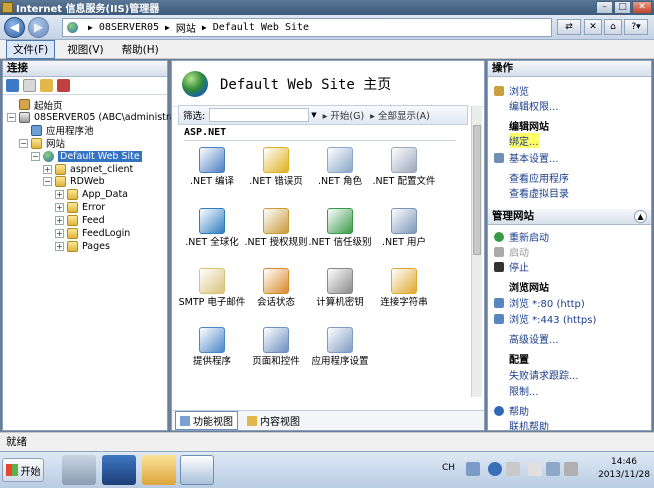  Describe the element at coordinates (531, 192) in the screenshot. I see `action-item: 查看虚拟目录` at that location.